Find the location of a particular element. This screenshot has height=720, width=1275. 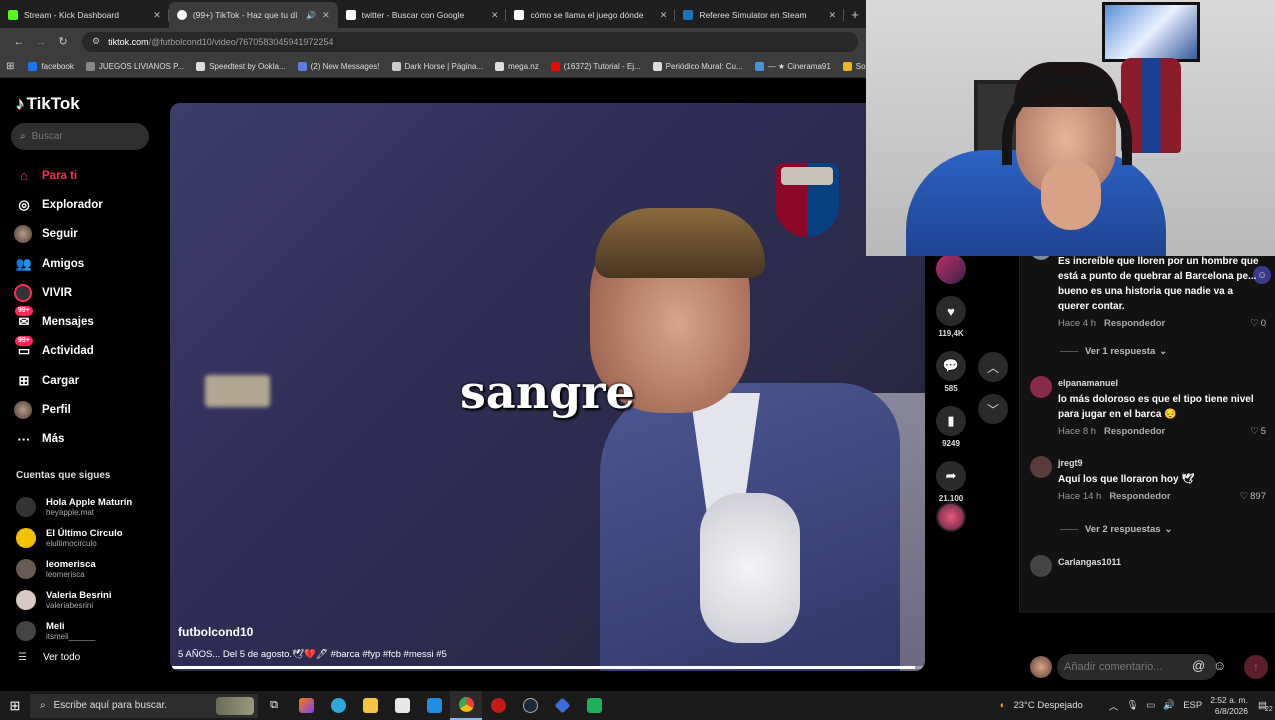

followed-account: Hola Apple Maturín heyapple.mat is located at coordinates (74, 506).